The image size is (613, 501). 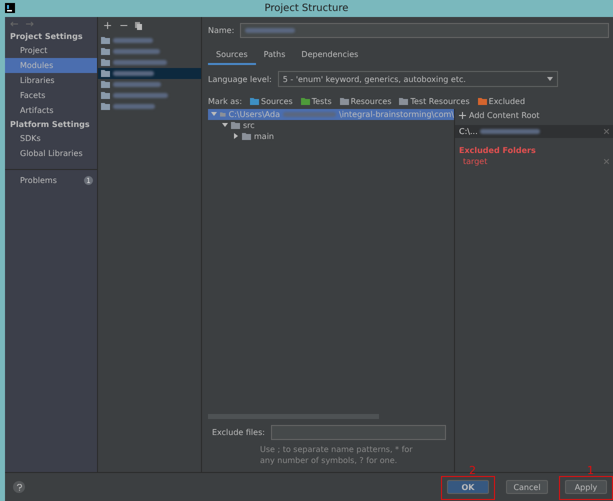 I want to click on field-label: Name:, so click(x=221, y=30).